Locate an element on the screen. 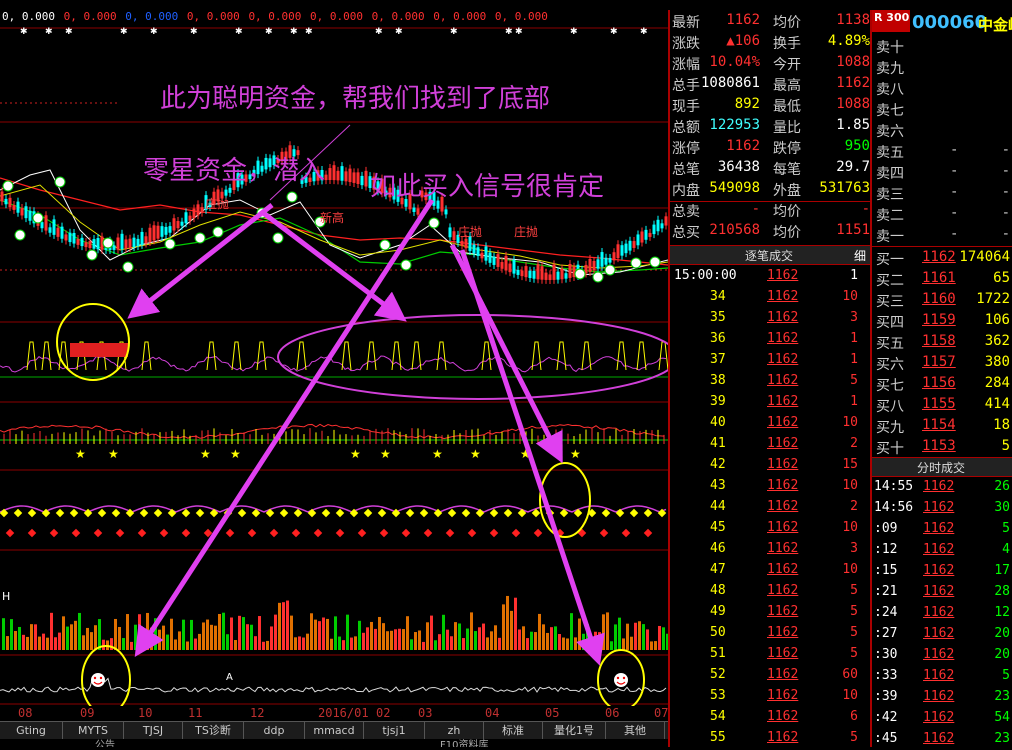 This screenshot has height=750, width=1012. tab-other: 其他 is located at coordinates (635, 731).